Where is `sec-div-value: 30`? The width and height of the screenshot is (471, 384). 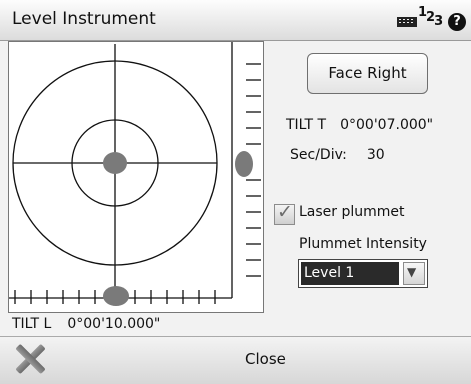 sec-div-value: 30 is located at coordinates (375, 155).